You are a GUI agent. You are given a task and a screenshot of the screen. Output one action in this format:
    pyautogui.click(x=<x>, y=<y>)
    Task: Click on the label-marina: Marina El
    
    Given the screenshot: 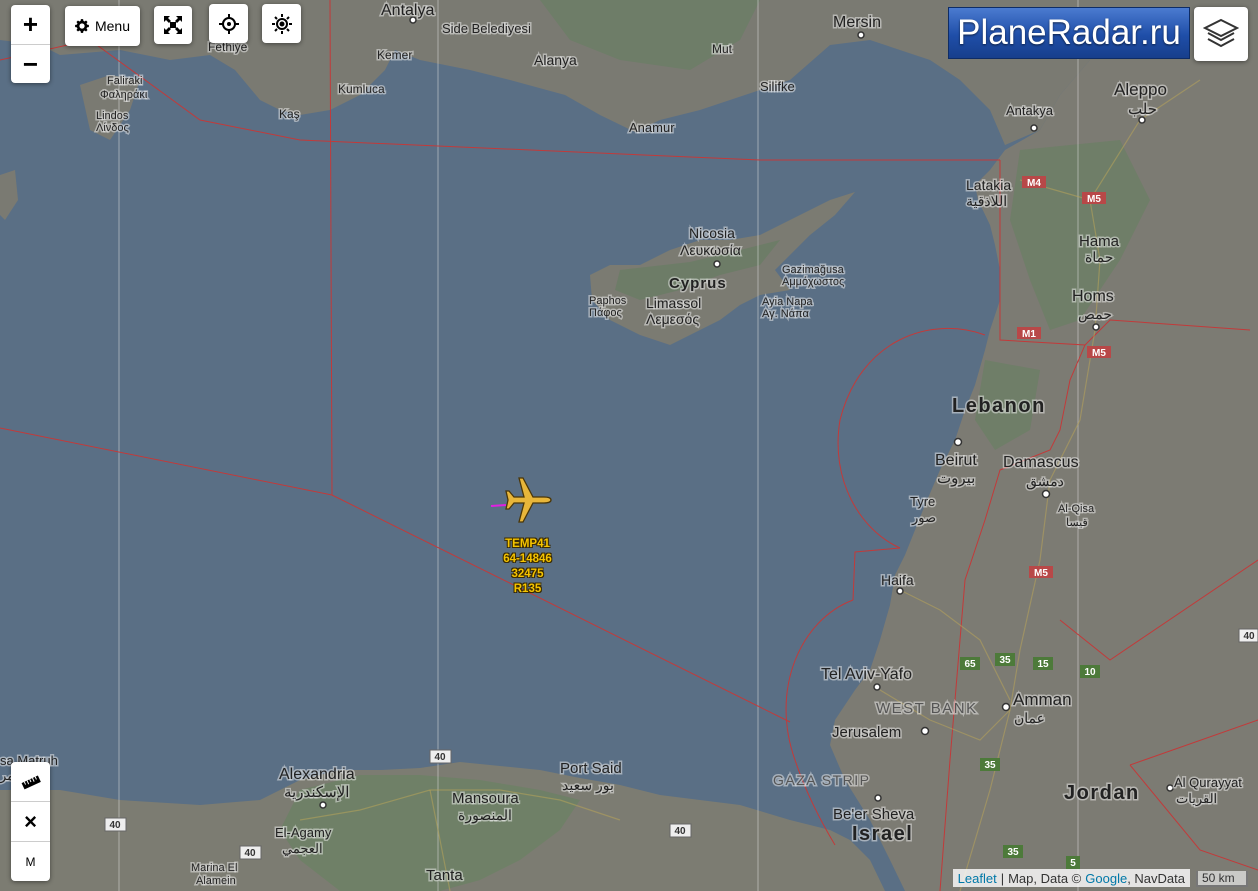 What is the action you would take?
    pyautogui.click(x=214, y=868)
    